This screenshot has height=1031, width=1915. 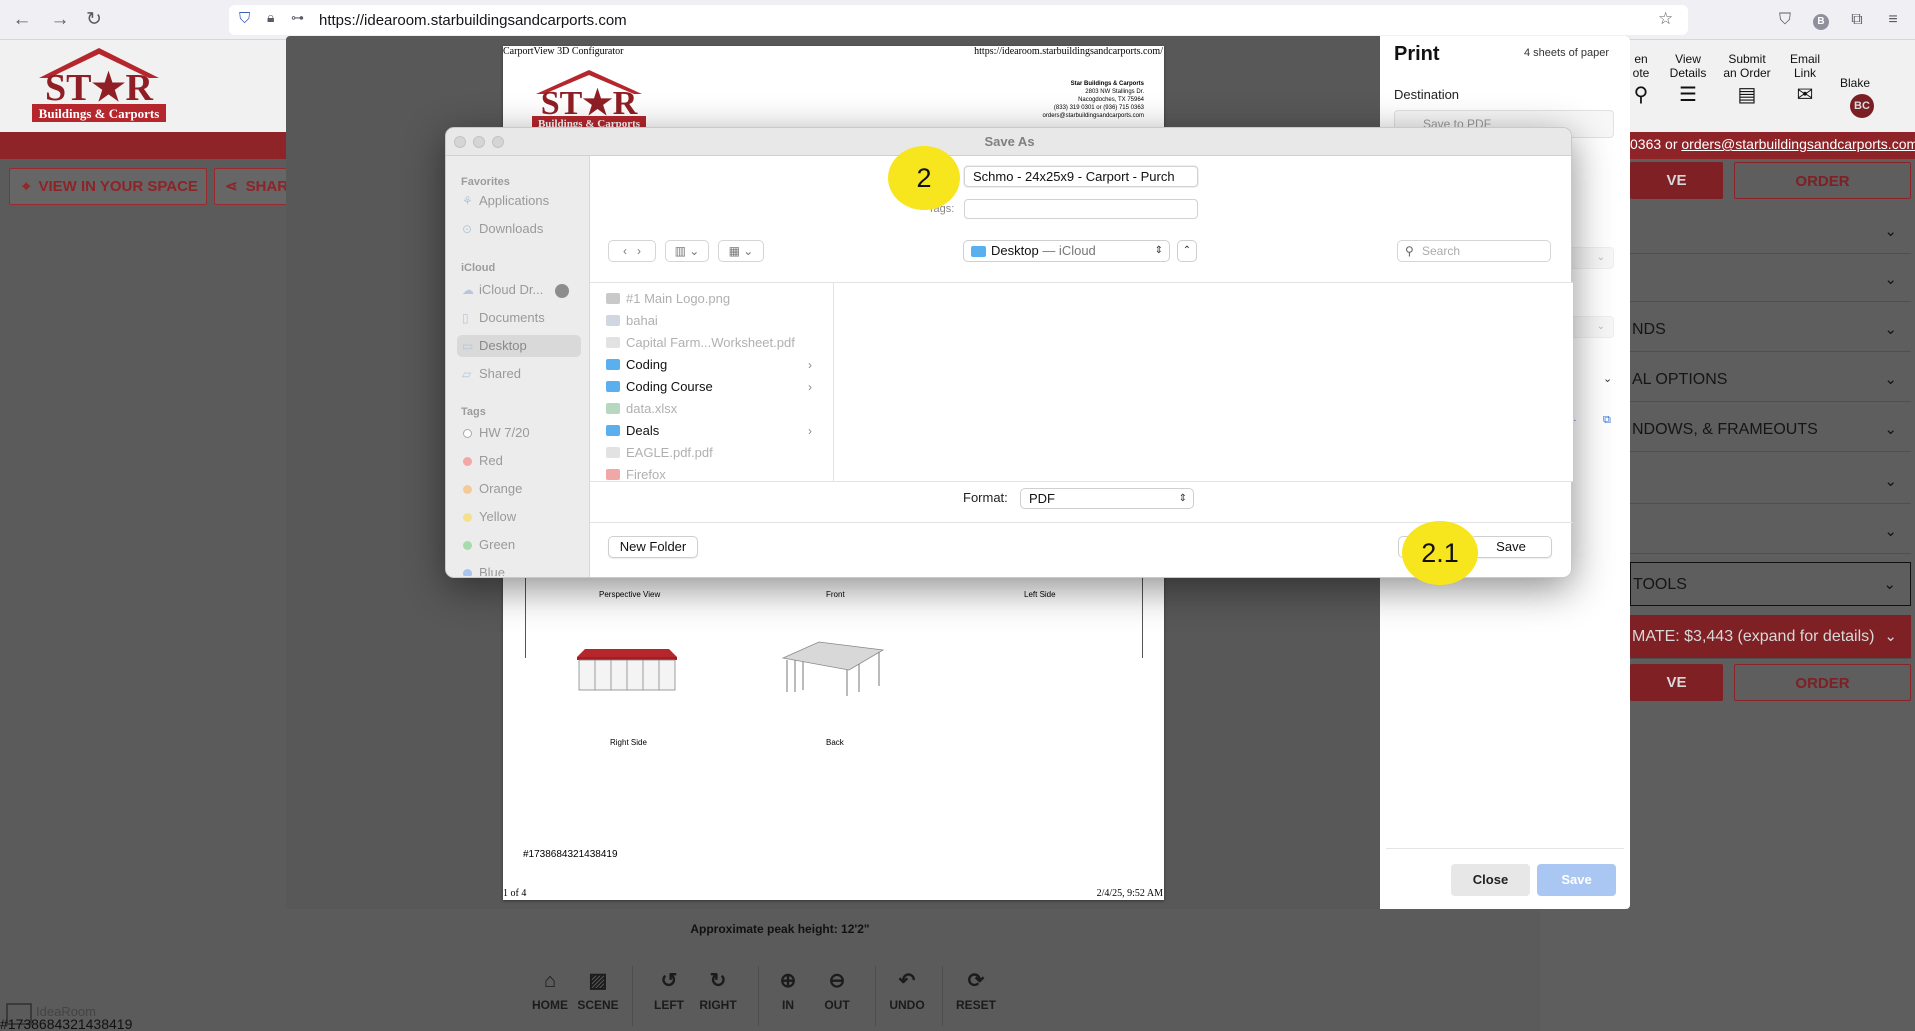 I want to click on accordion-section-6: ⌄, so click(x=1770, y=482).